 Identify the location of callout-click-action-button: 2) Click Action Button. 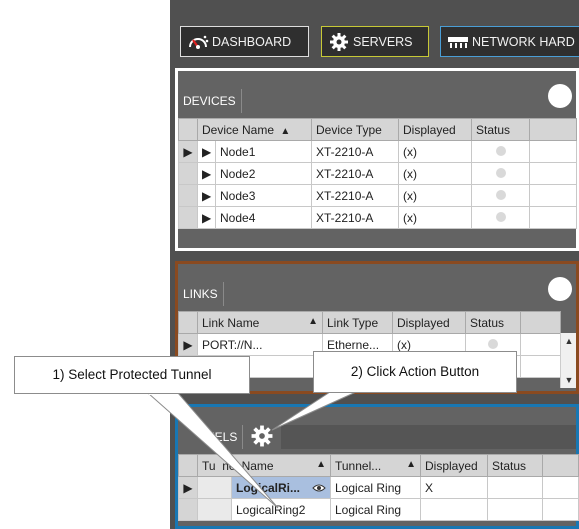
(415, 372).